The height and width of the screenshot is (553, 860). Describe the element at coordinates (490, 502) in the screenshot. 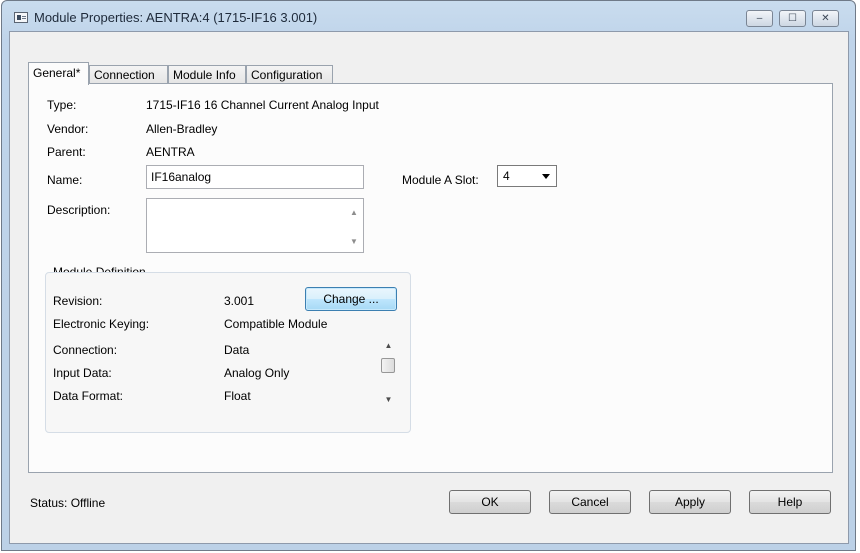

I see `ok-button: OK` at that location.